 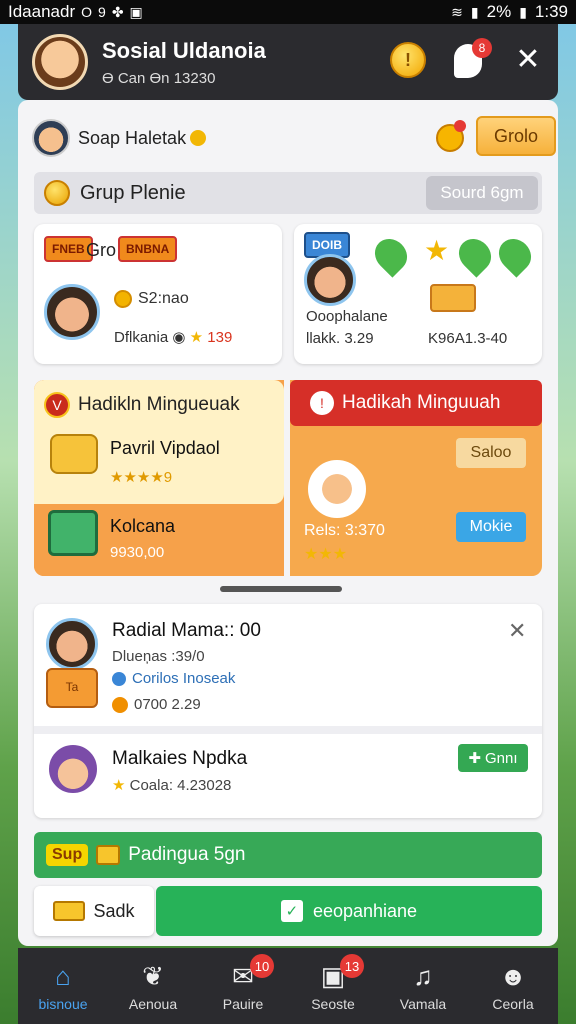 I want to click on nav-leaf: ❦ Aenoua, so click(x=153, y=986).